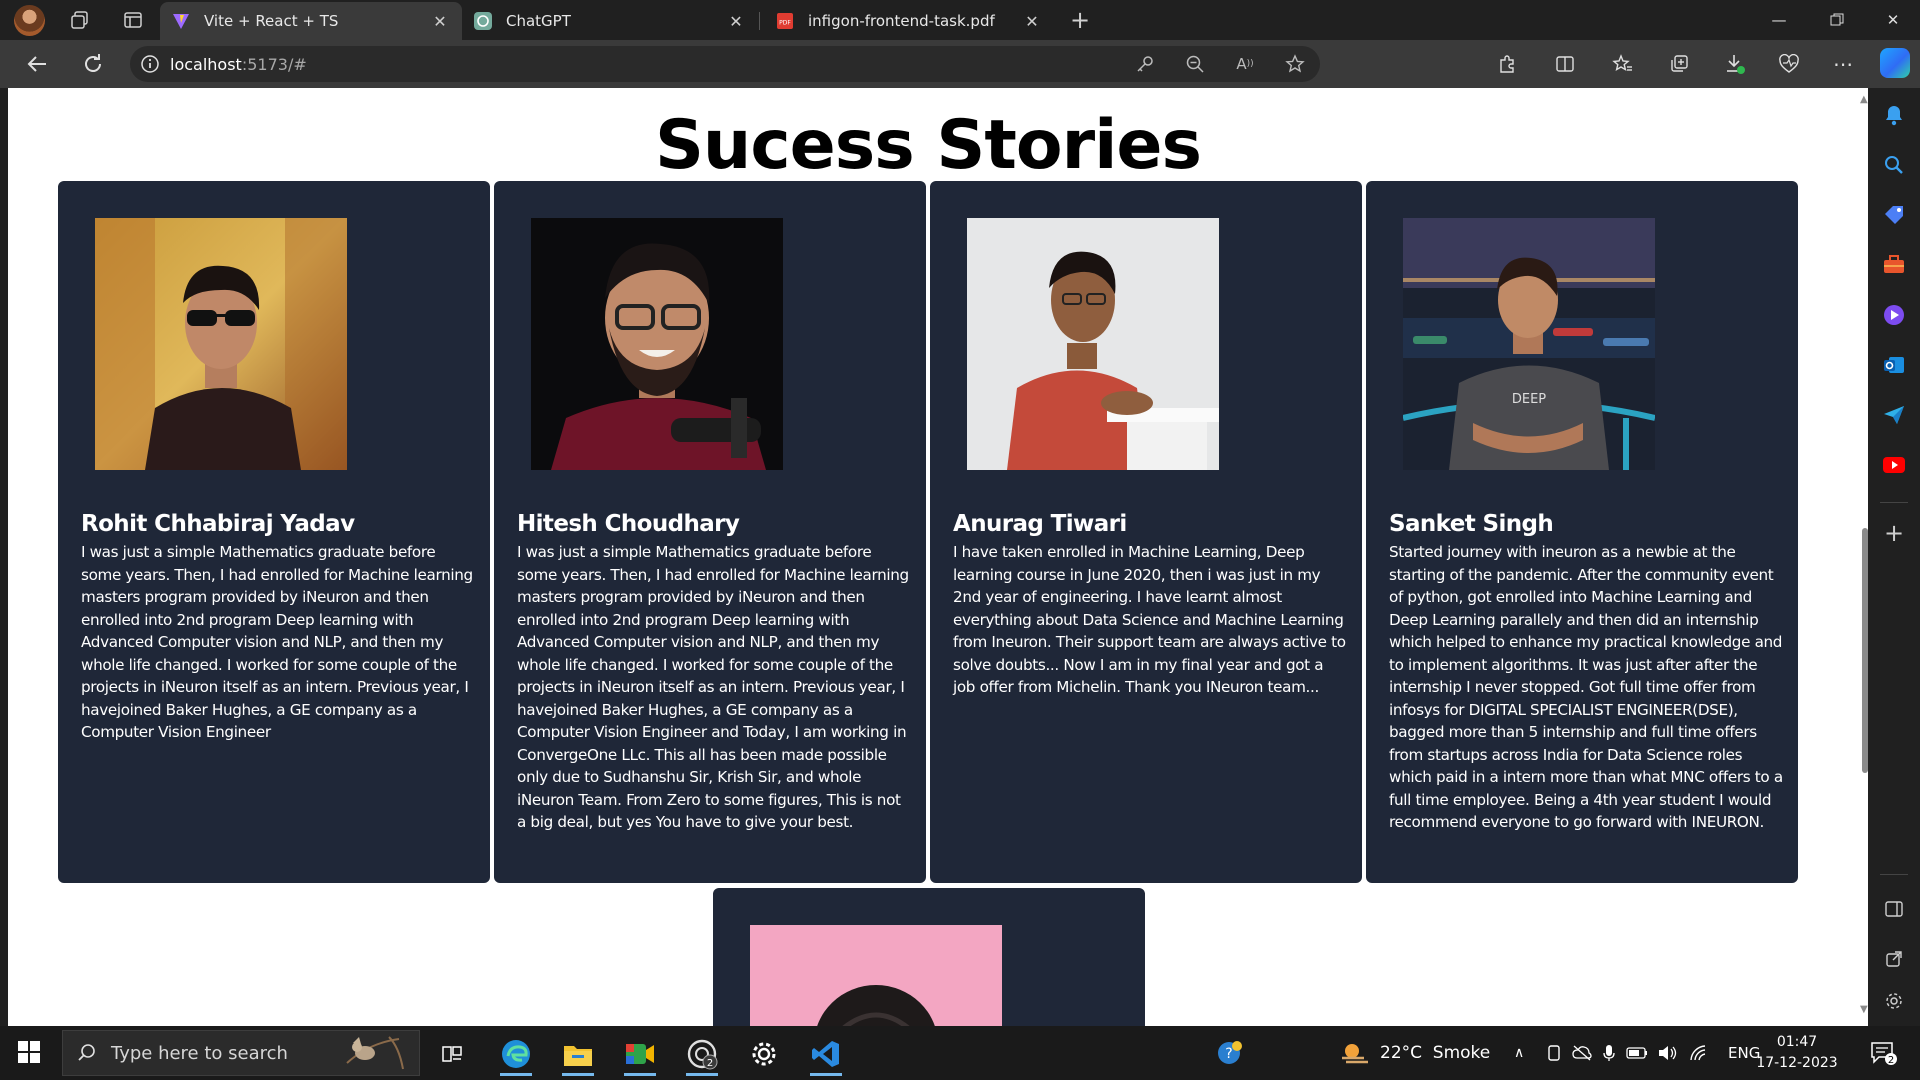 This screenshot has width=1920, height=1080. Describe the element at coordinates (199, 1053) in the screenshot. I see `search-placeholder: Type here to search` at that location.